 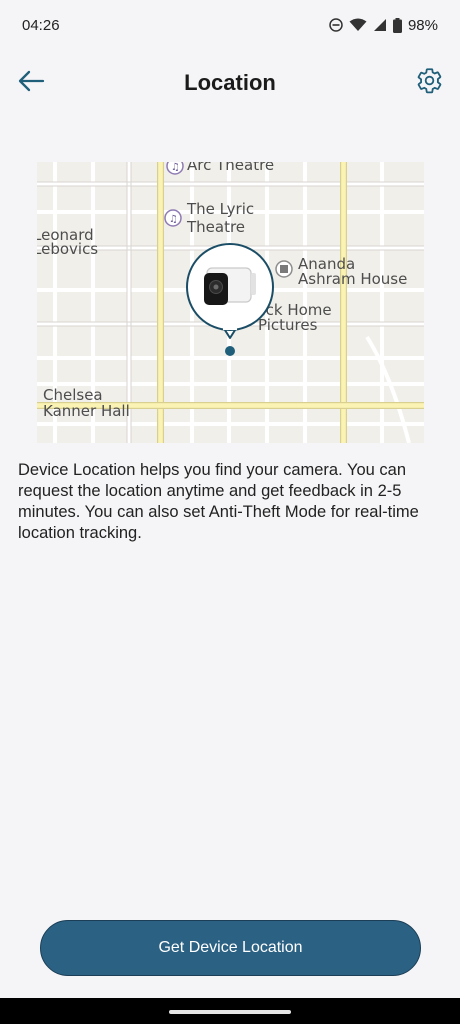 What do you see at coordinates (67, 249) in the screenshot?
I see `map-label-leonard: Lebovics` at bounding box center [67, 249].